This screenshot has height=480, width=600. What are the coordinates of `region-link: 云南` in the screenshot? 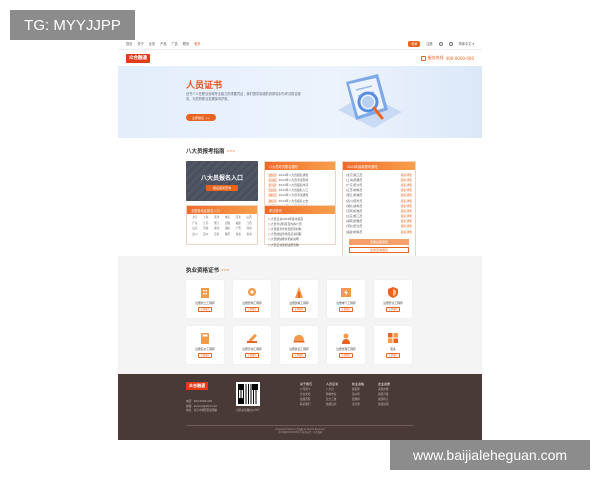 It's located at (217, 235).